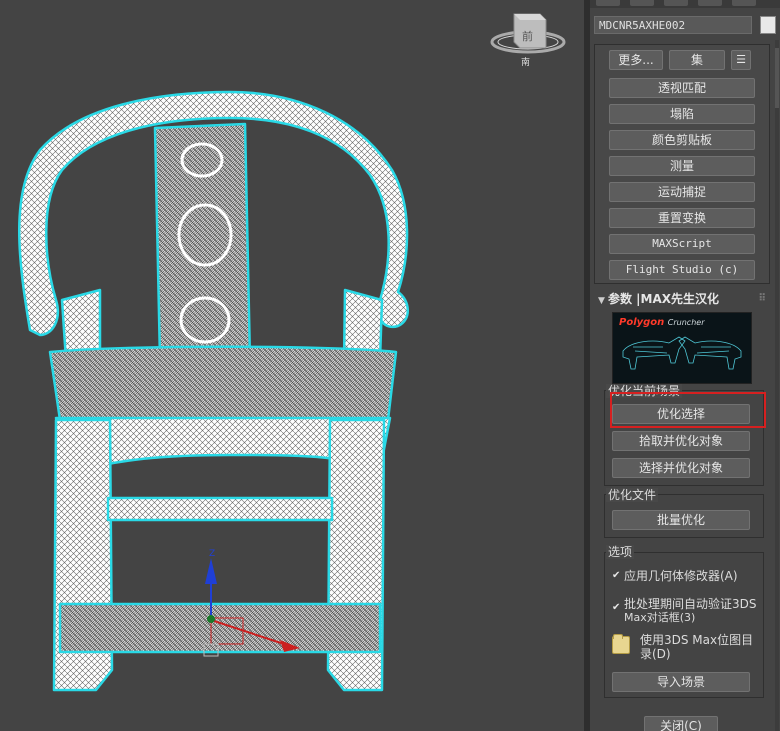 Image resolution: width=780 pixels, height=731 pixels. I want to click on svg-text: 前, so click(527, 36).